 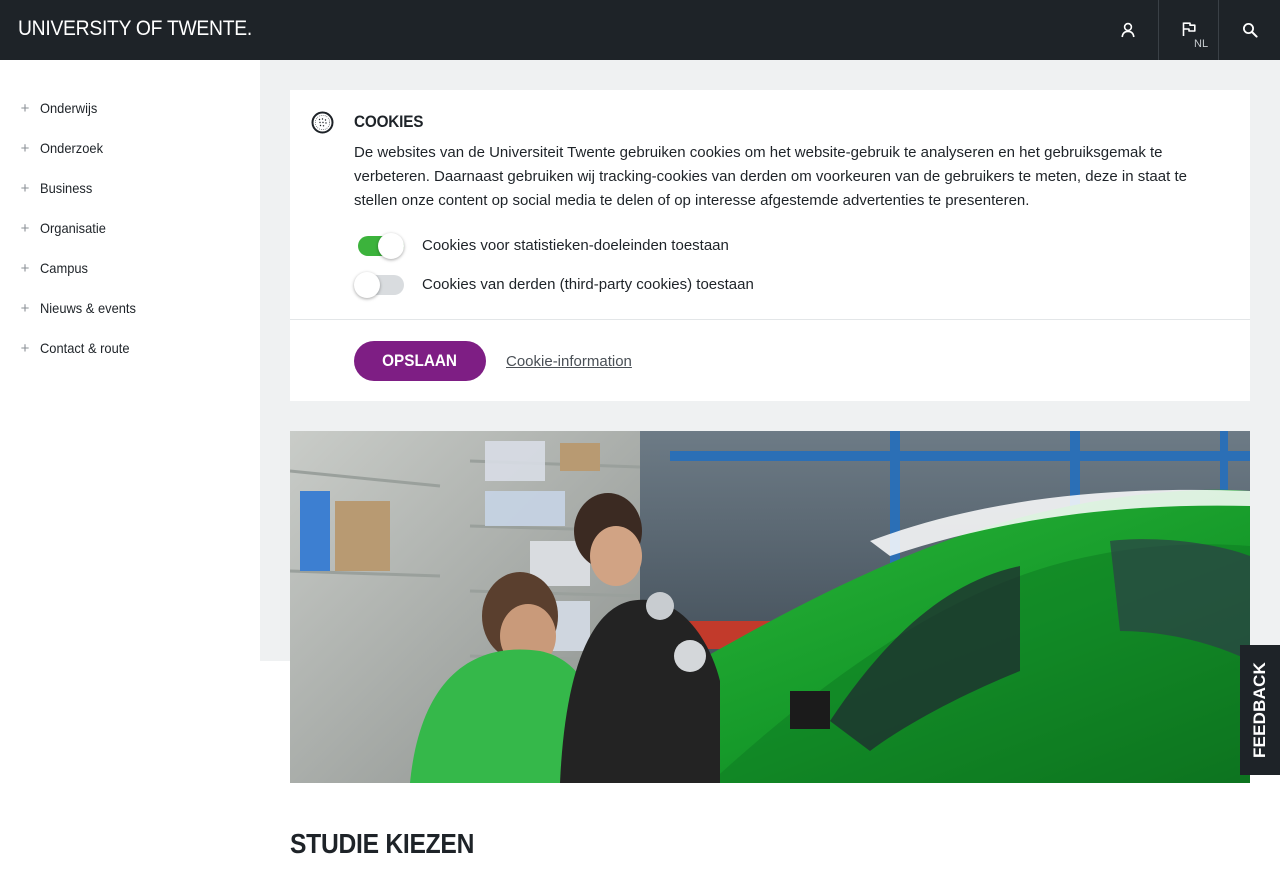 What do you see at coordinates (69, 108) in the screenshot?
I see `sidebar-item-label: Onderwijs` at bounding box center [69, 108].